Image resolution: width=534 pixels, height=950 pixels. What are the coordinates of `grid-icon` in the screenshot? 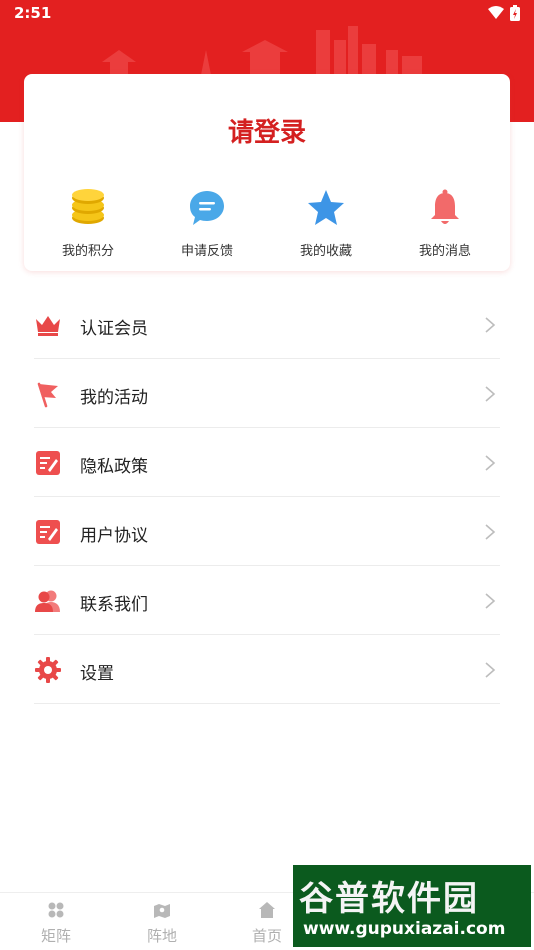 It's located at (56, 910).